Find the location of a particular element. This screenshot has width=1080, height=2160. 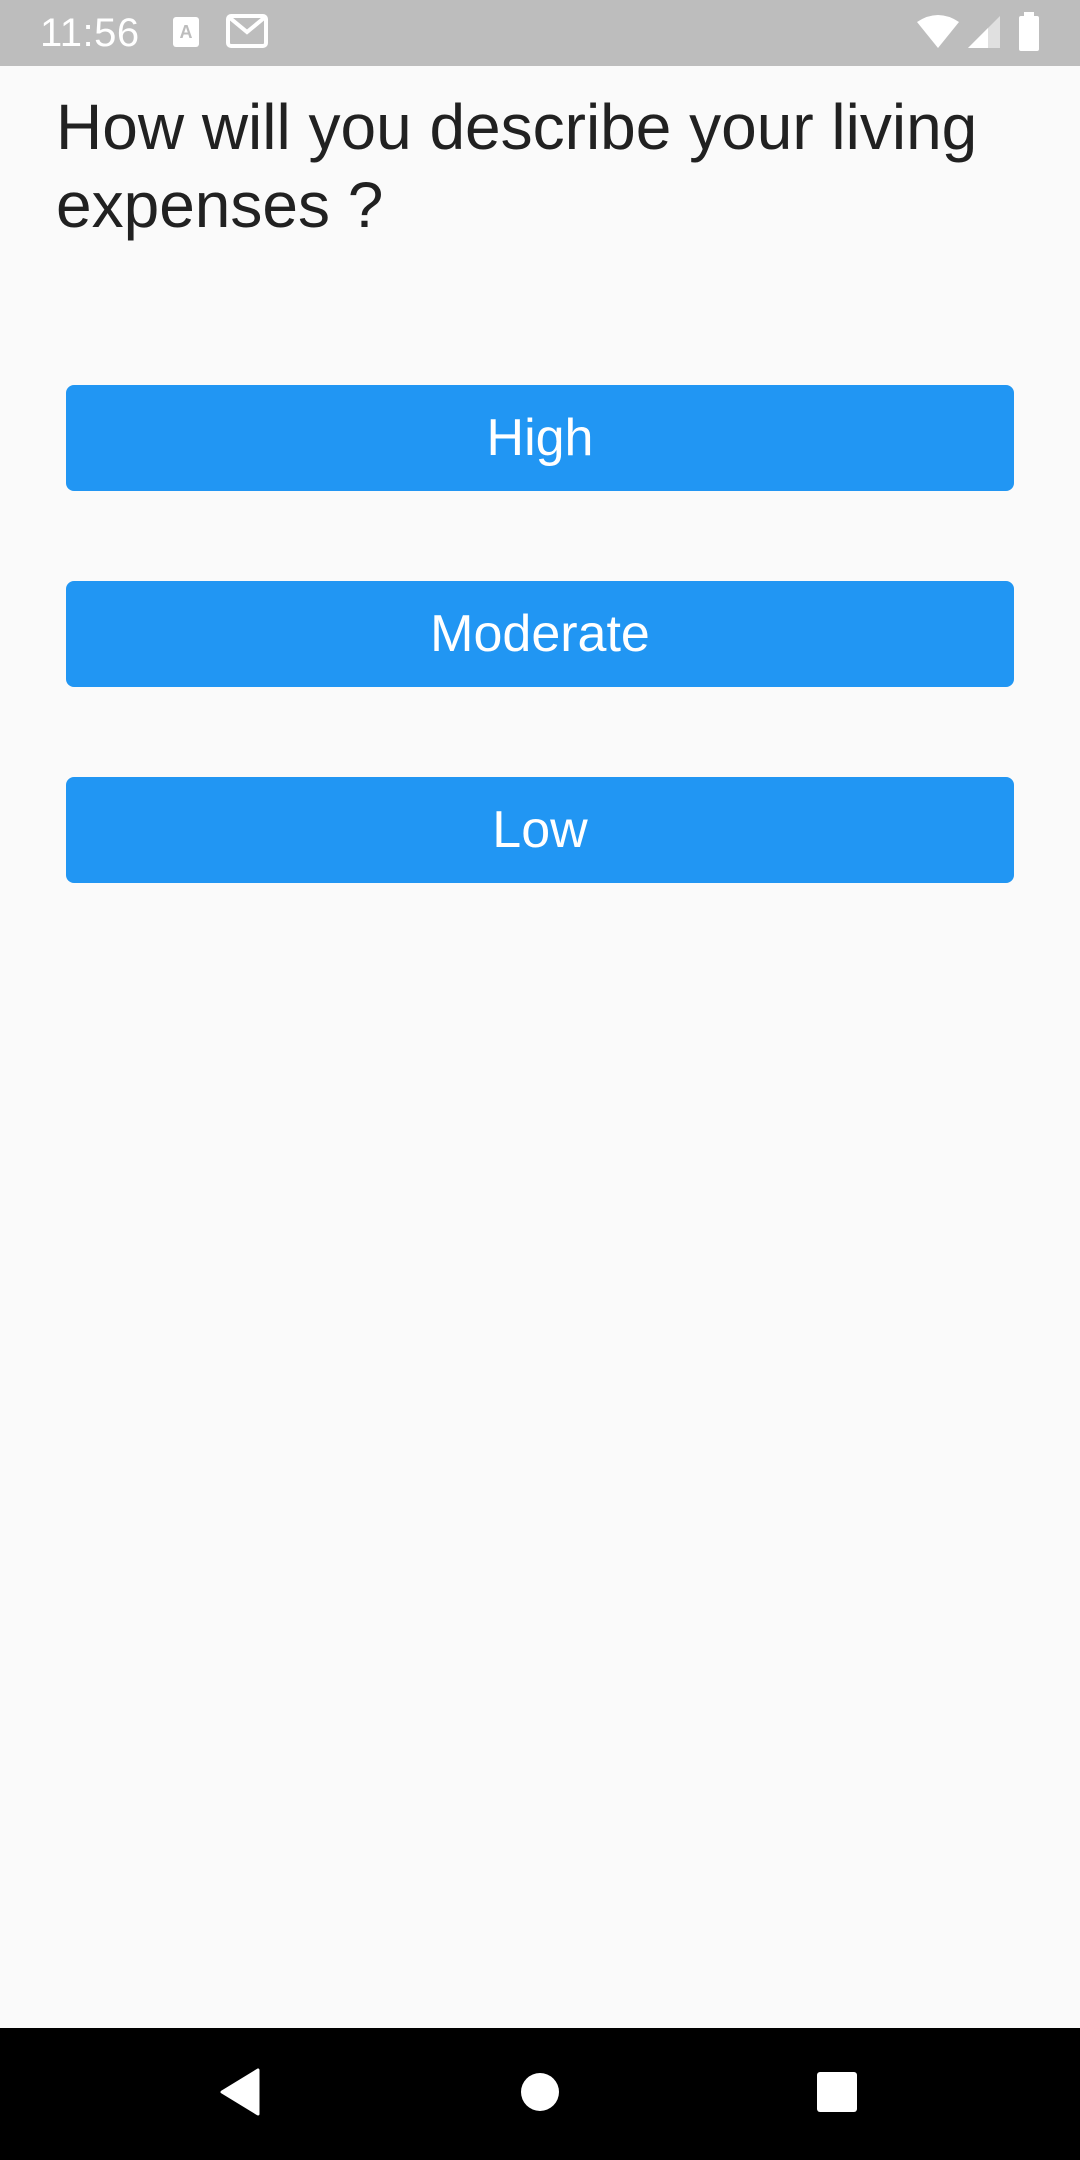

recents-button is located at coordinates (837, 2094).